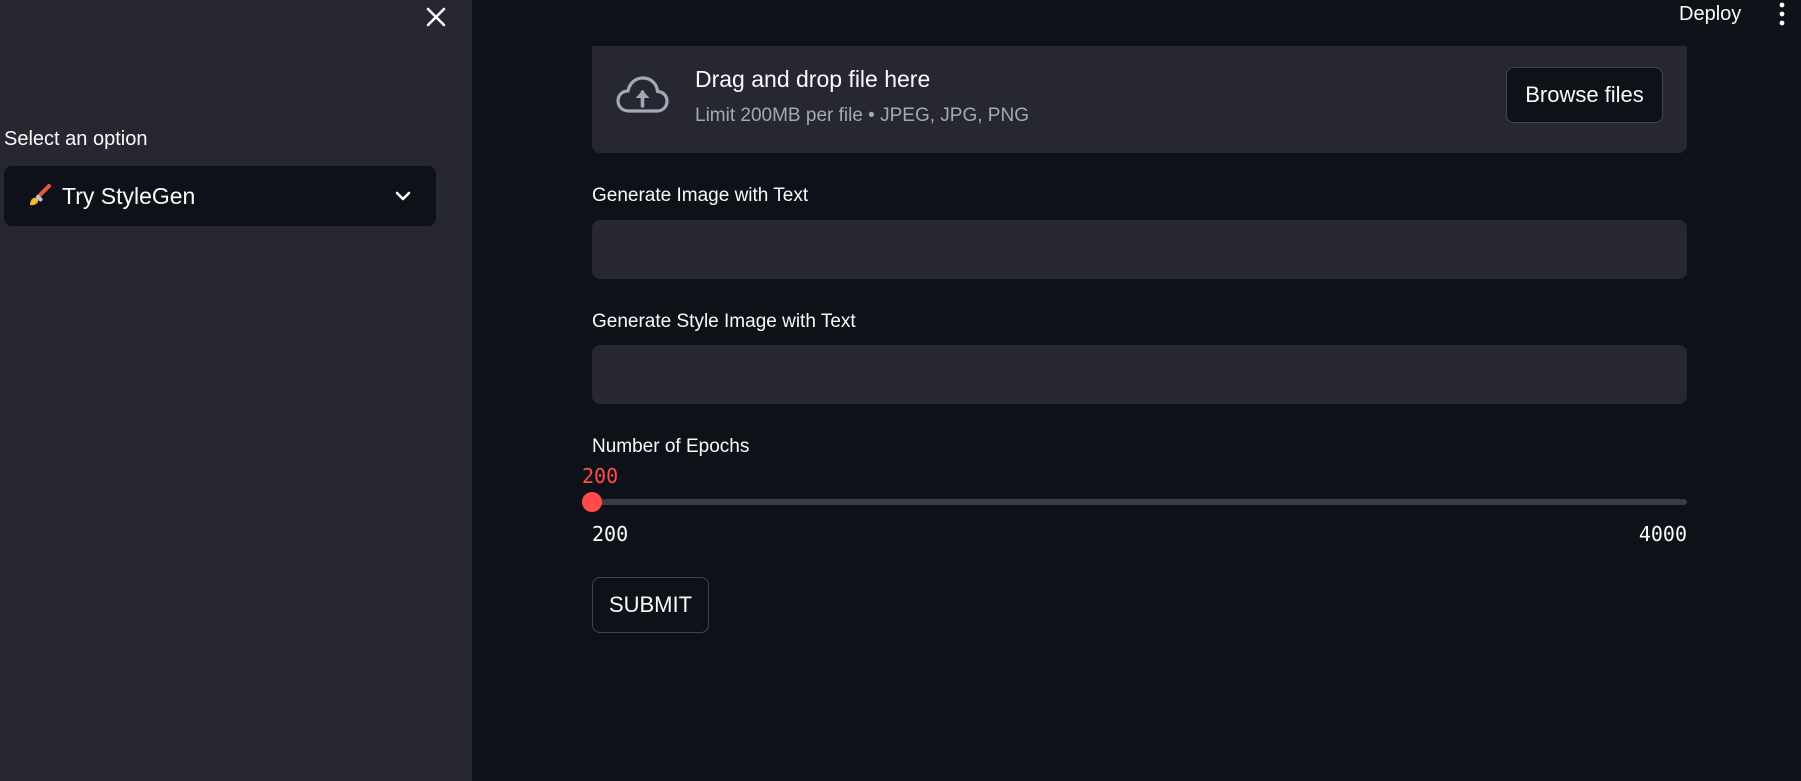  I want to click on option-select: Try StyleGen, so click(220, 196).